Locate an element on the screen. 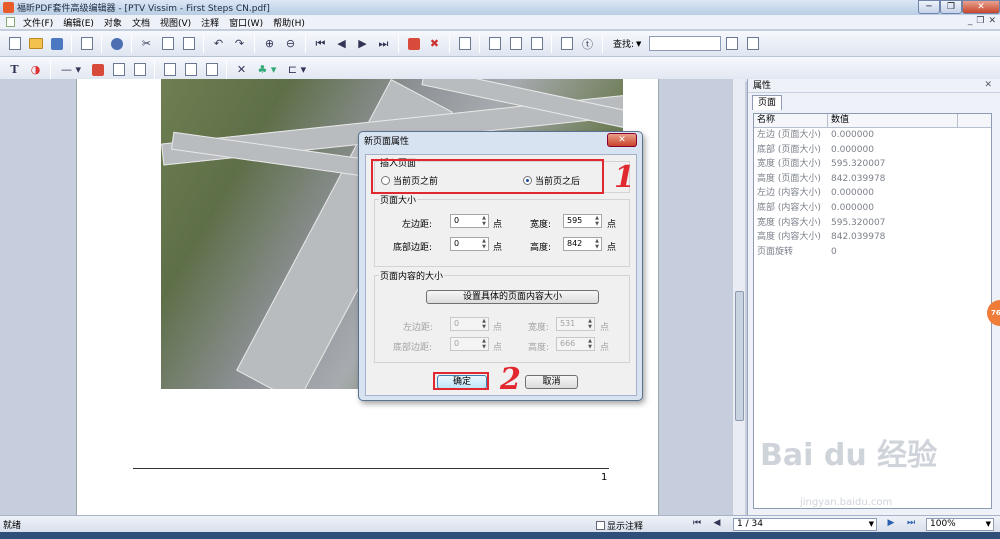 The width and height of the screenshot is (1000, 539). menu-window: 窗口(W) is located at coordinates (246, 22).